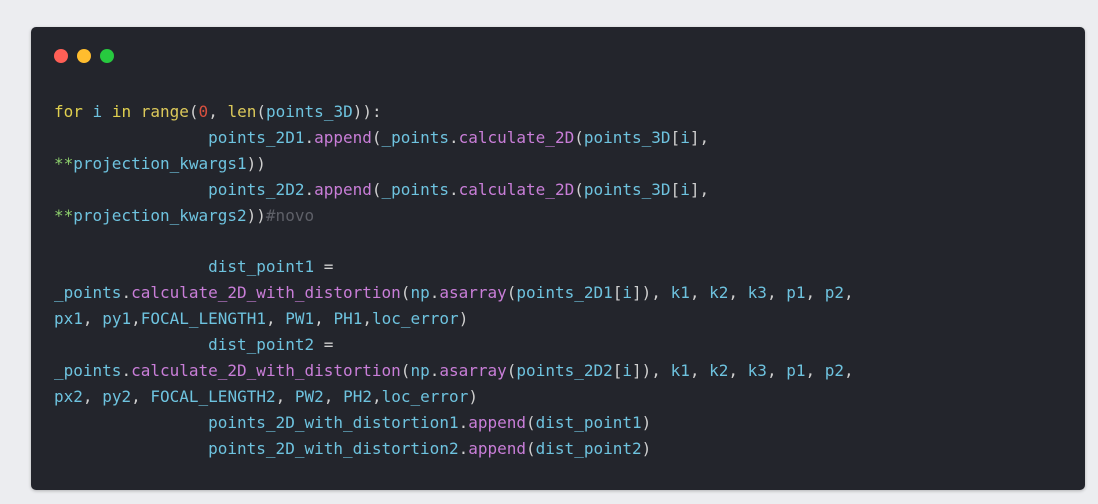 The image size is (1098, 504). Describe the element at coordinates (473, 370) in the screenshot. I see `code-token-method: asarray` at that location.